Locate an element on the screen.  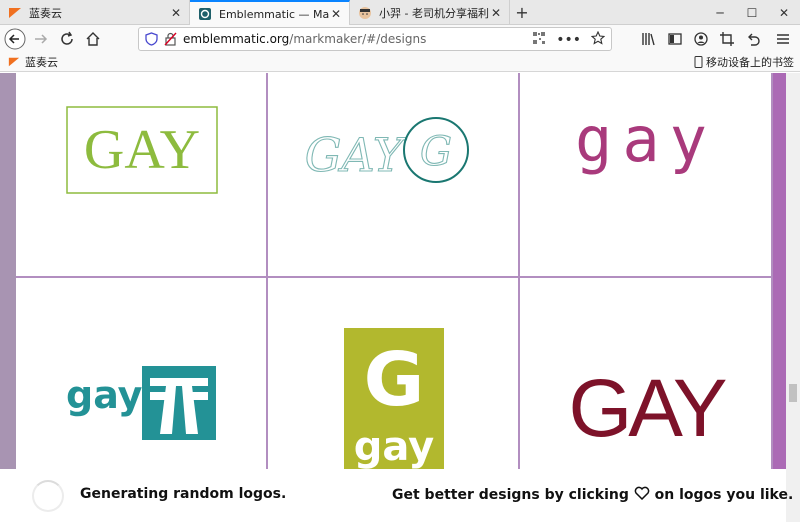
tab-xiaoyi: 小羿 - 老司机分享福利资源， ✕ is located at coordinates (430, 12).